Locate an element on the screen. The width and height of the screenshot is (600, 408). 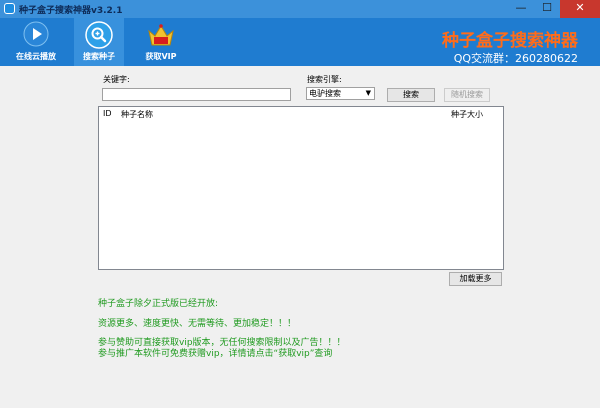
column-id: ID is located at coordinates (107, 113).